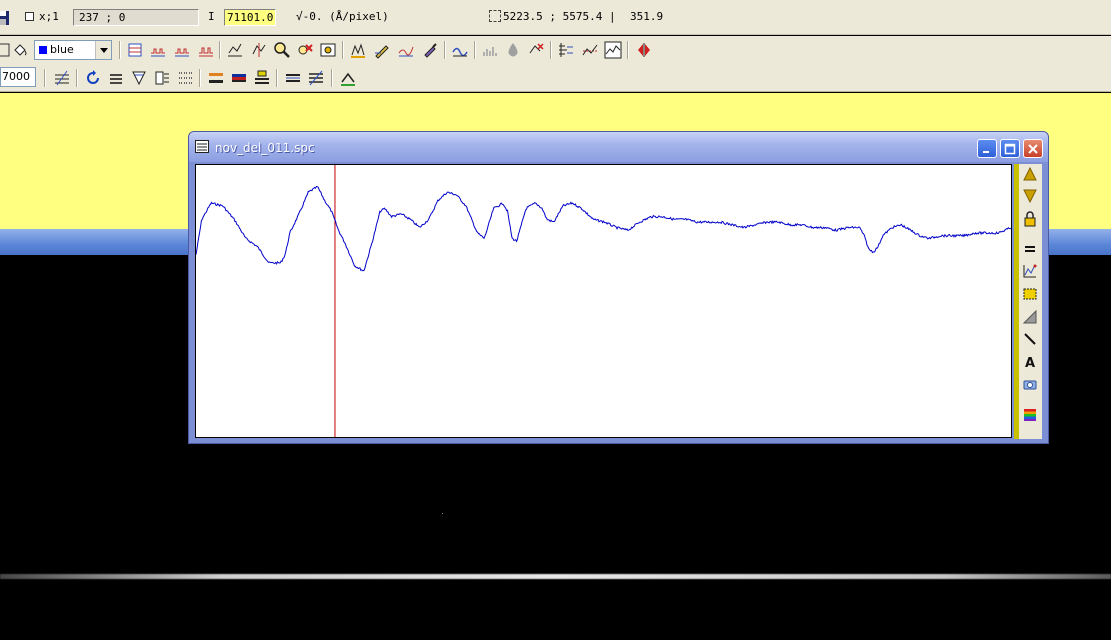  I want to click on row-sum-icon, so click(293, 78).